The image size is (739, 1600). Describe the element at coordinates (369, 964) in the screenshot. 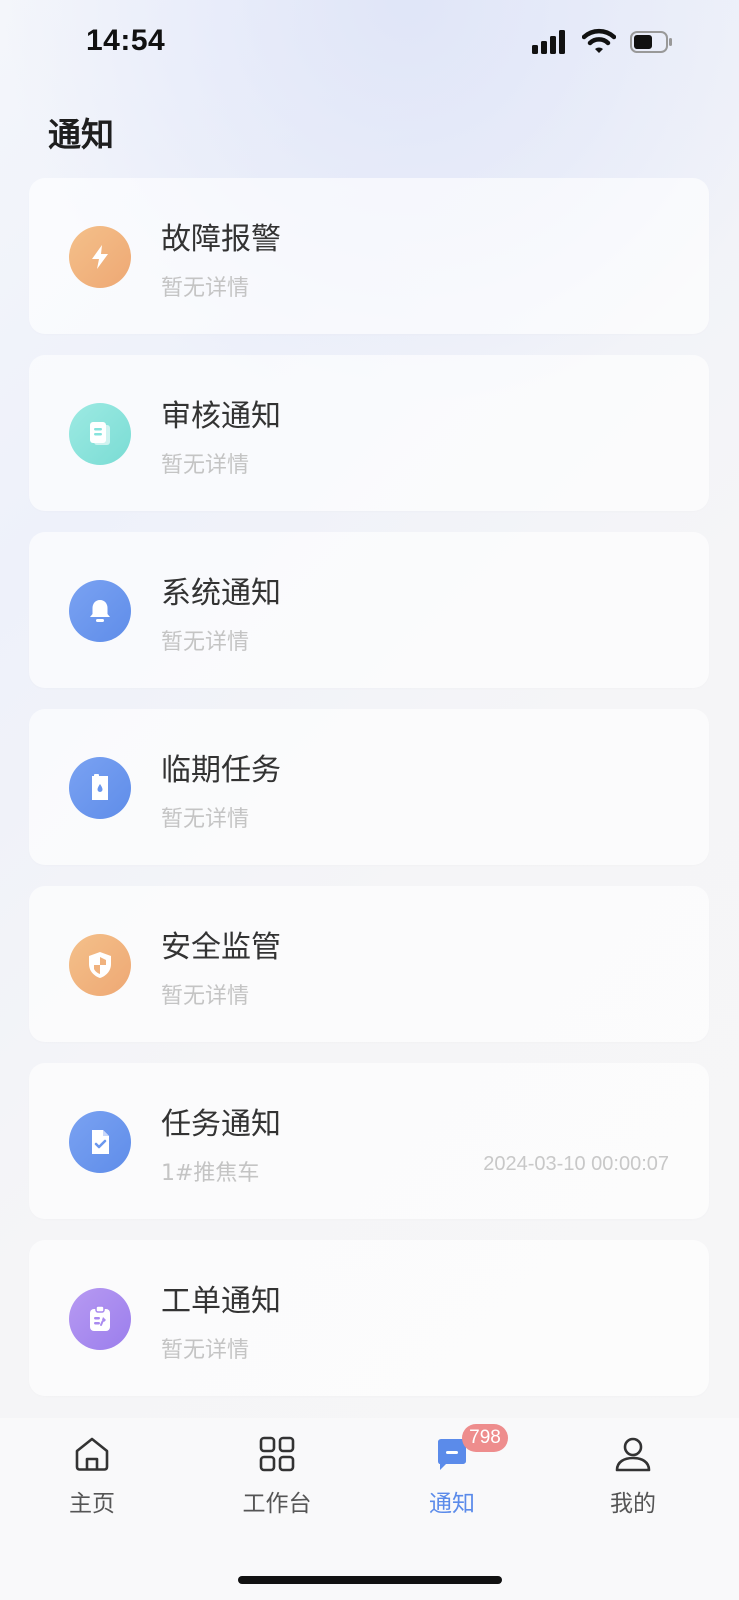

I see `notice-item-safety: 安全监管 暂无详情` at that location.